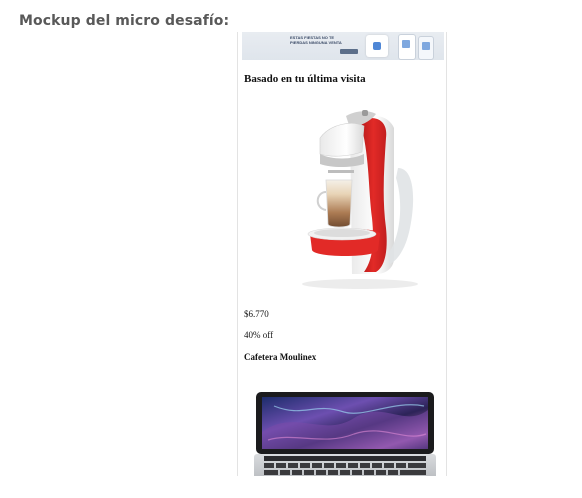 Image resolution: width=582 pixels, height=498 pixels. I want to click on product-discount: 40% off, so click(259, 335).